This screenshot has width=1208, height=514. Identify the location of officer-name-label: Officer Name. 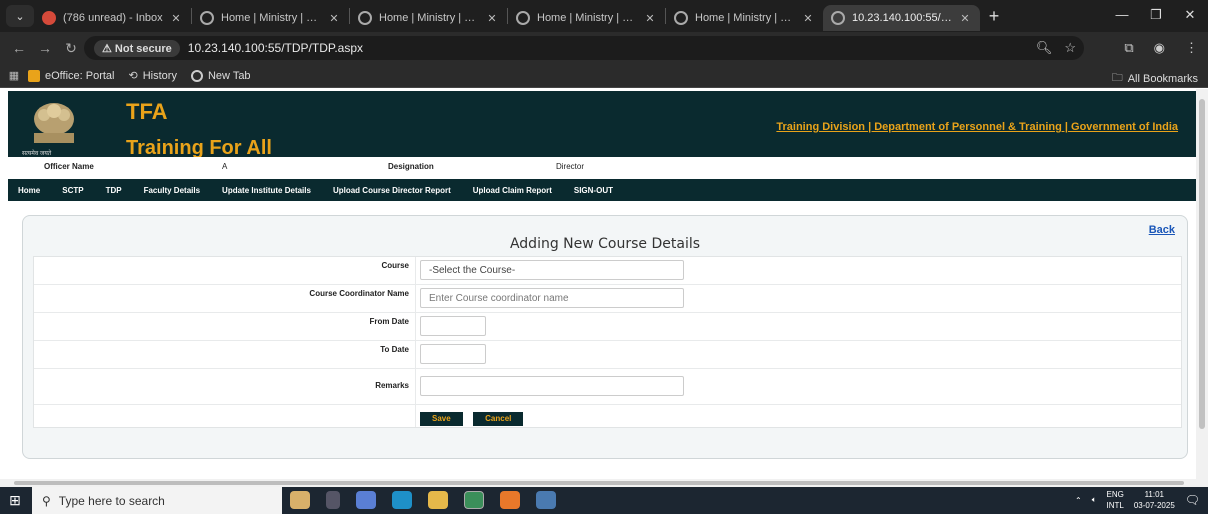
(69, 166).